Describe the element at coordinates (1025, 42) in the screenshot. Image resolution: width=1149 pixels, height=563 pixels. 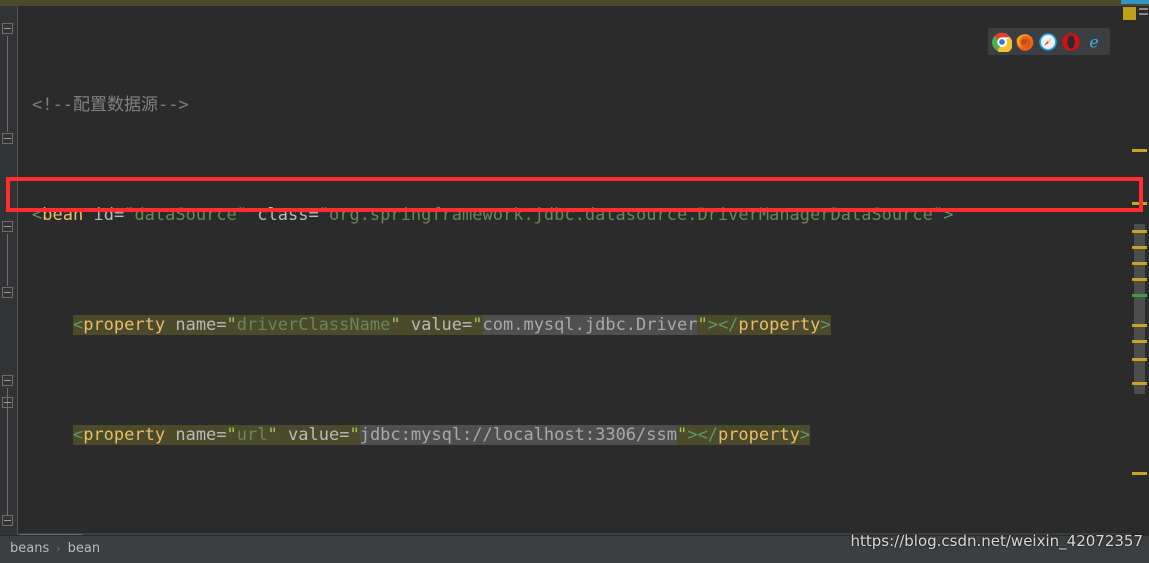
I see `firefox-icon` at that location.